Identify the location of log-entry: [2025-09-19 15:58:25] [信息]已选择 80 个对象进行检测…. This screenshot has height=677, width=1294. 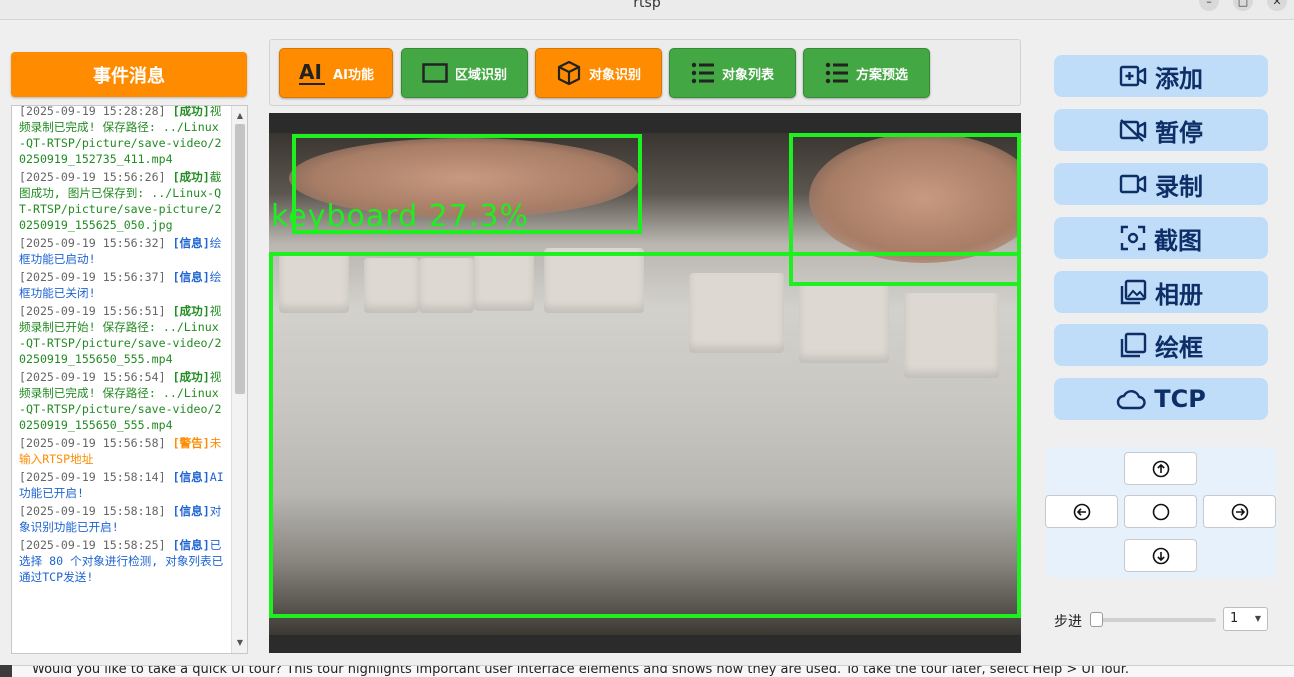
(121, 561).